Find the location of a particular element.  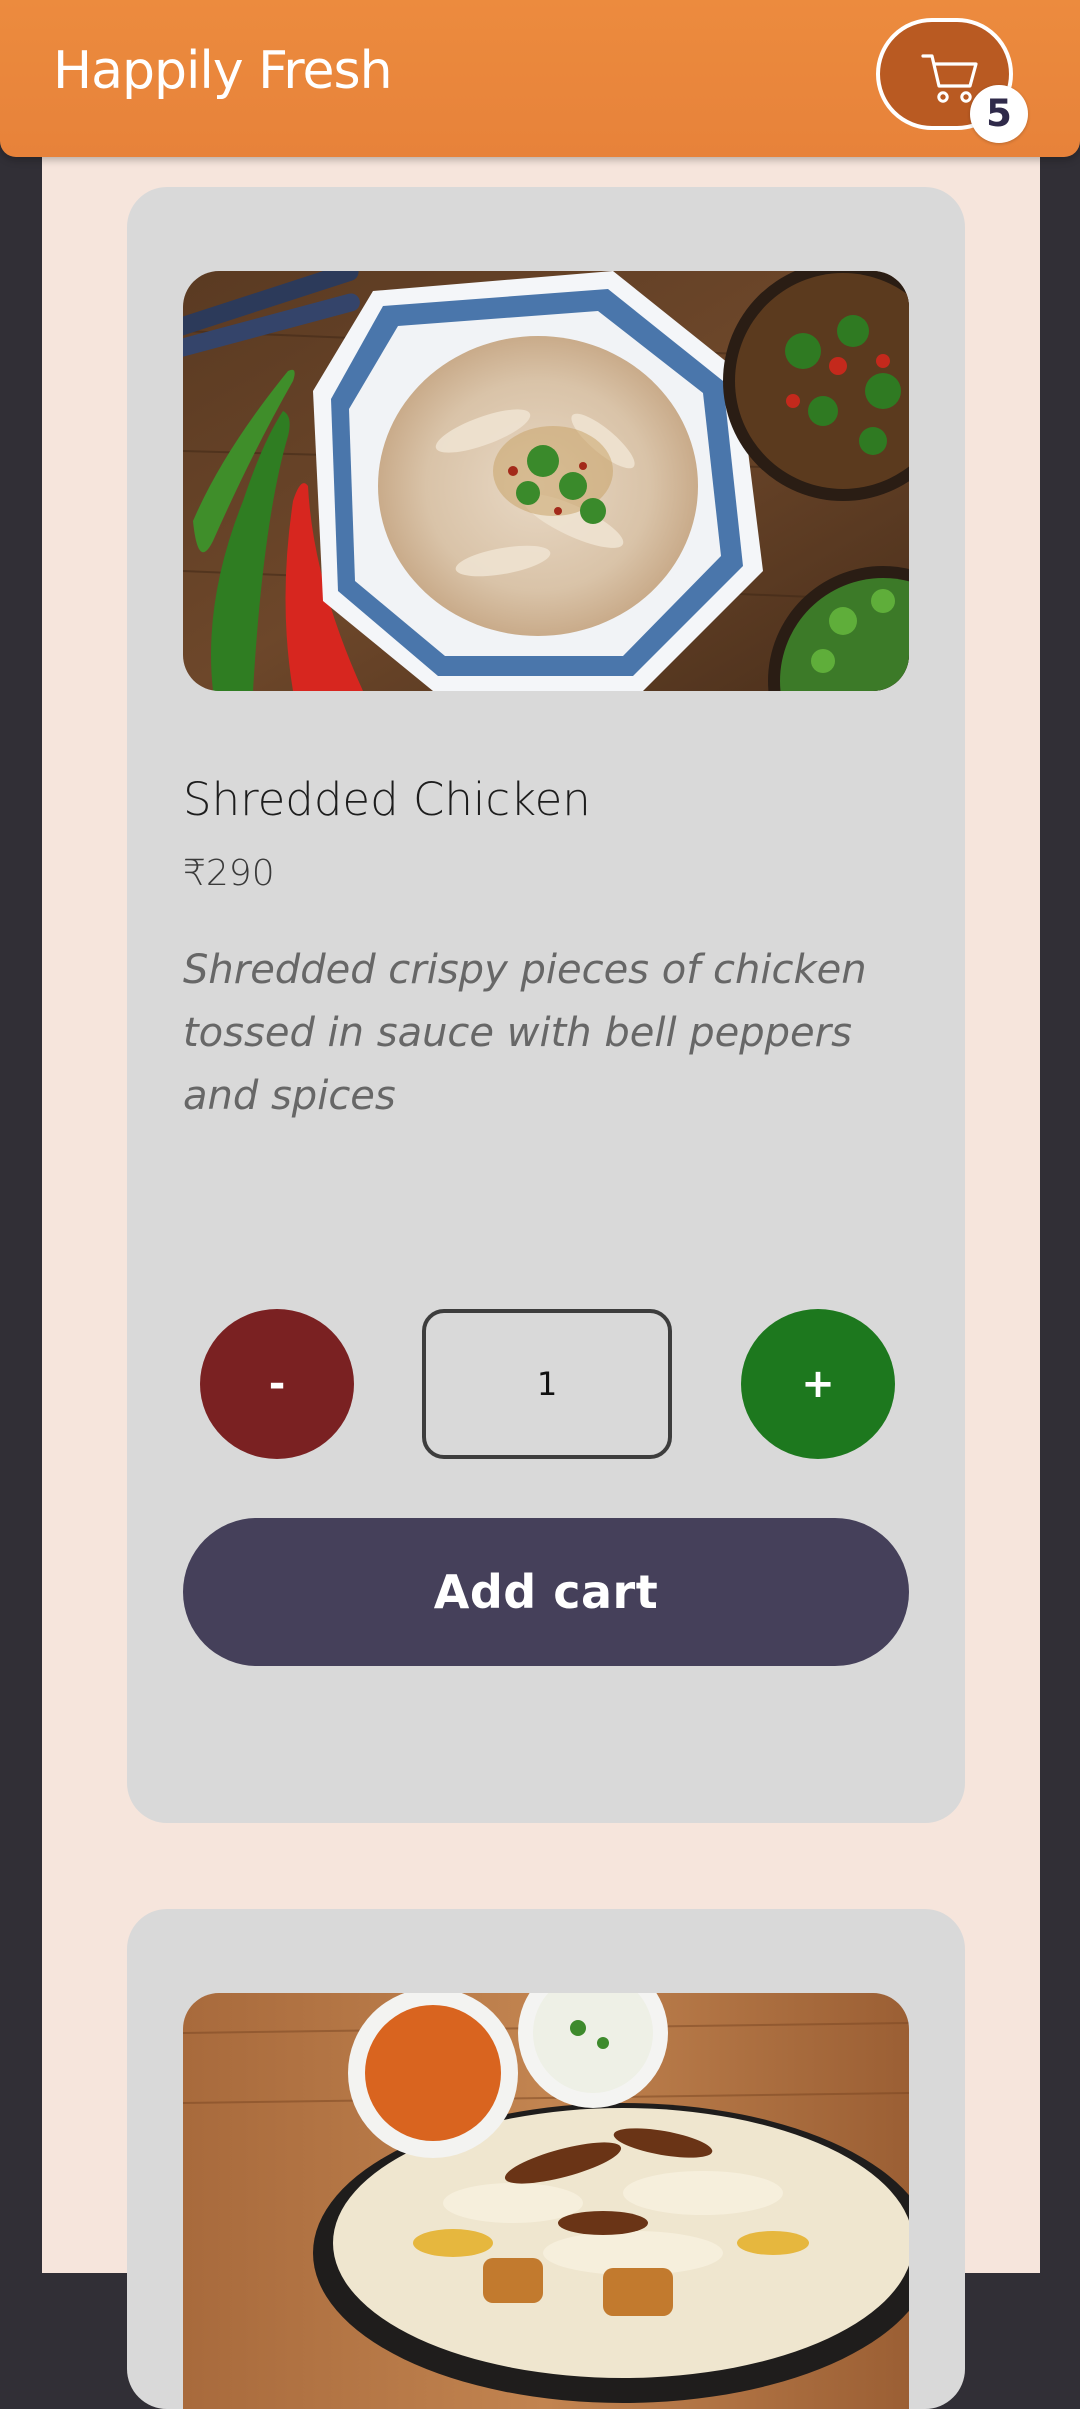

dish-name: Shredded Chicken is located at coordinates (387, 799).